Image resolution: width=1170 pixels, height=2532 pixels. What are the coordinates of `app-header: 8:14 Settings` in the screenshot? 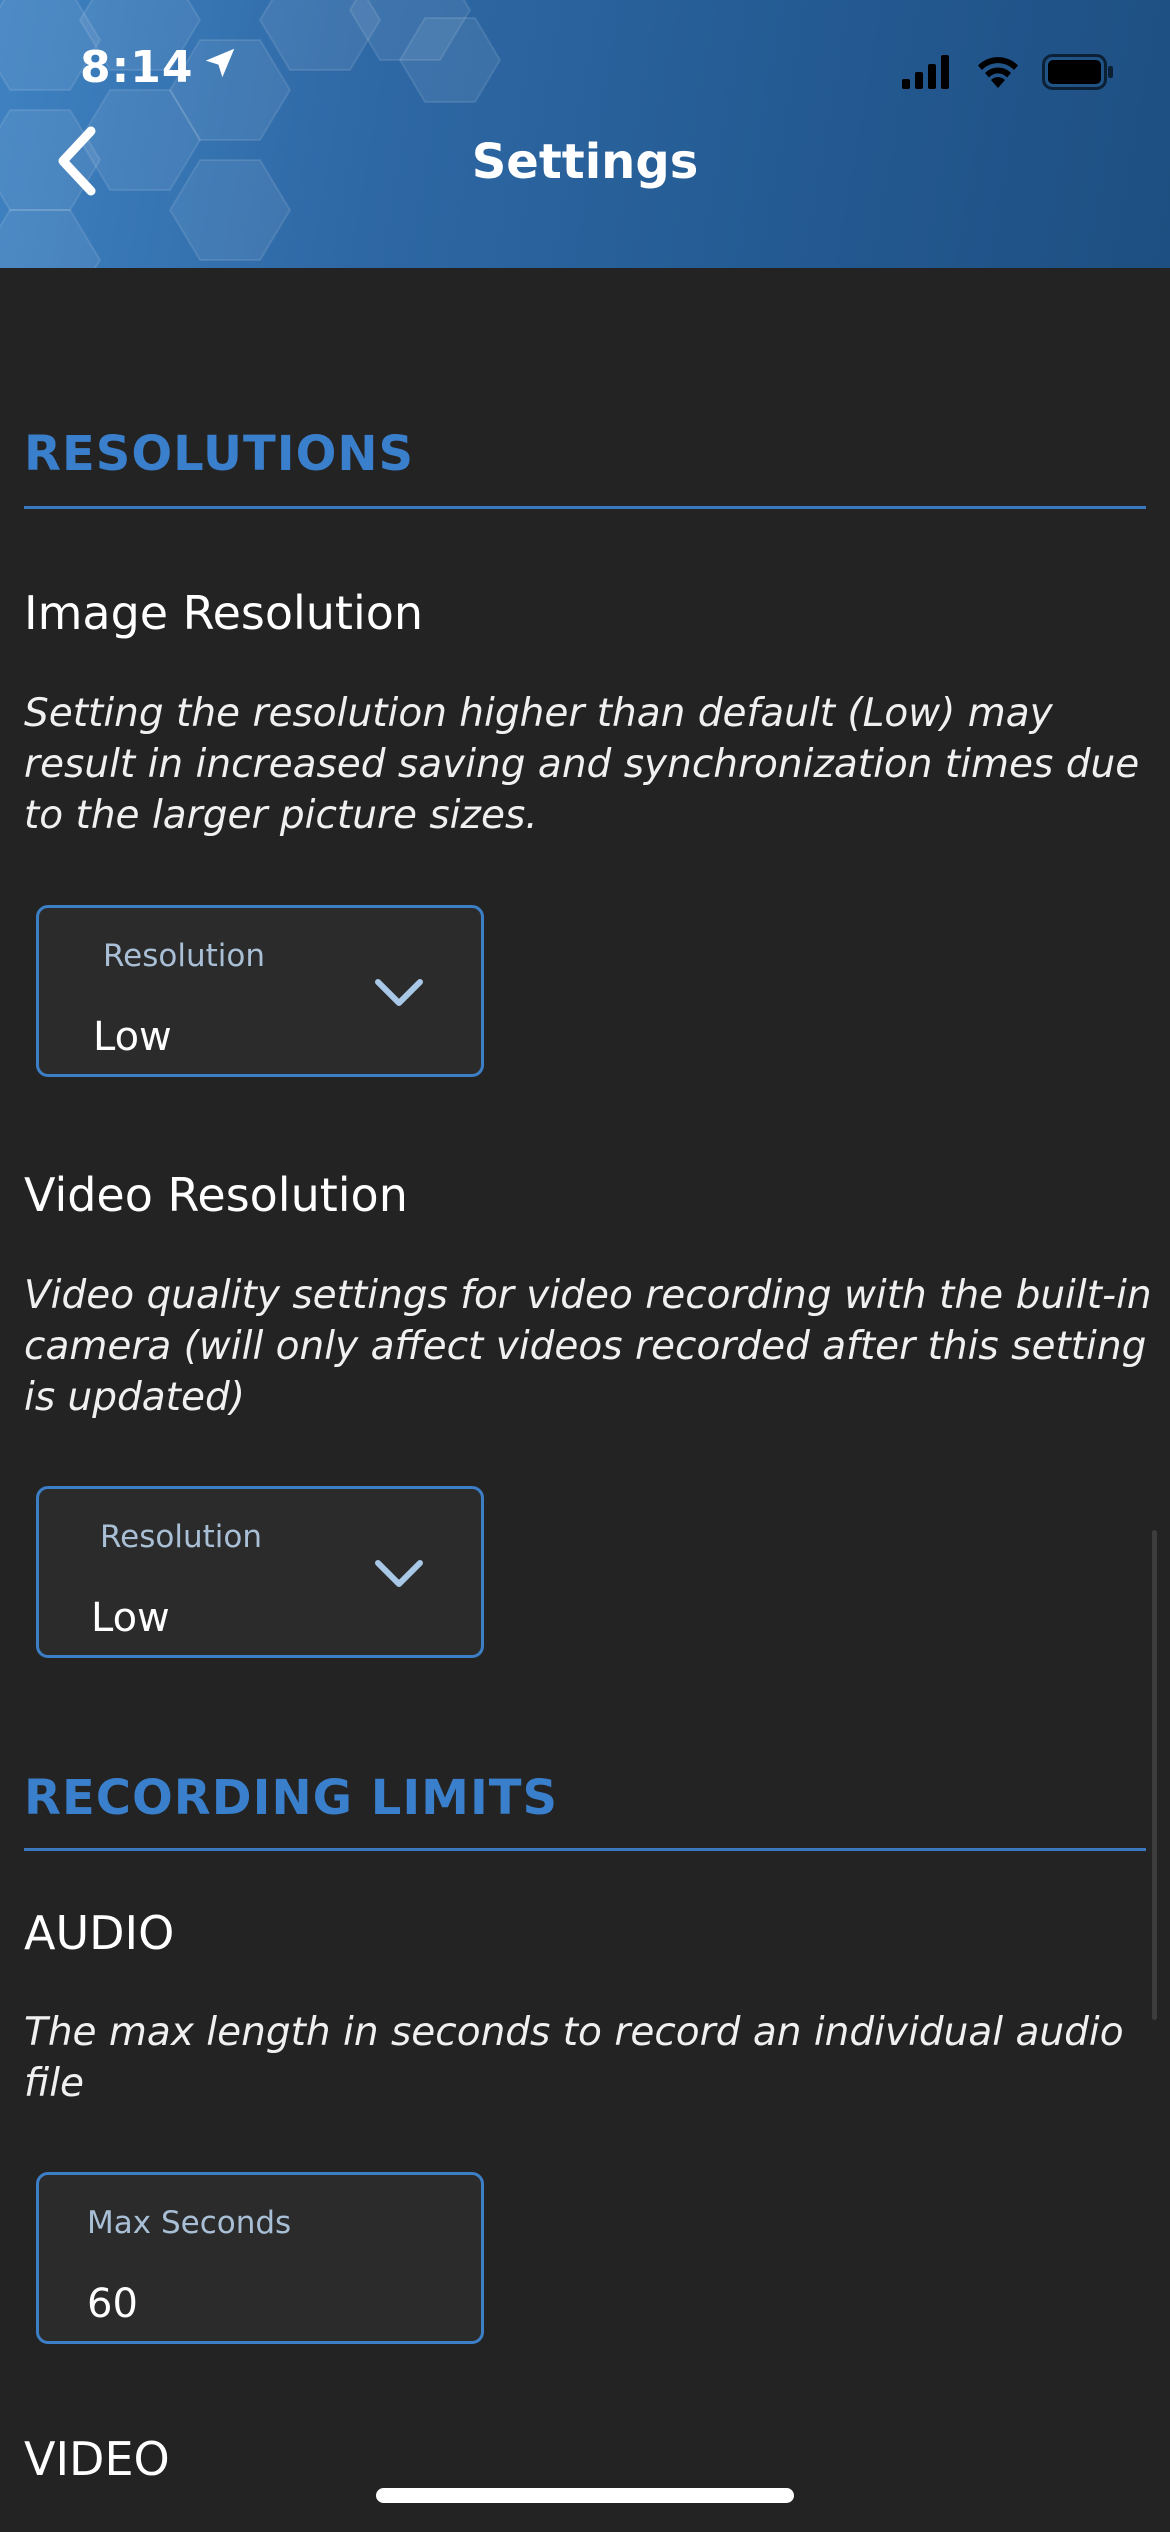 It's located at (585, 134).